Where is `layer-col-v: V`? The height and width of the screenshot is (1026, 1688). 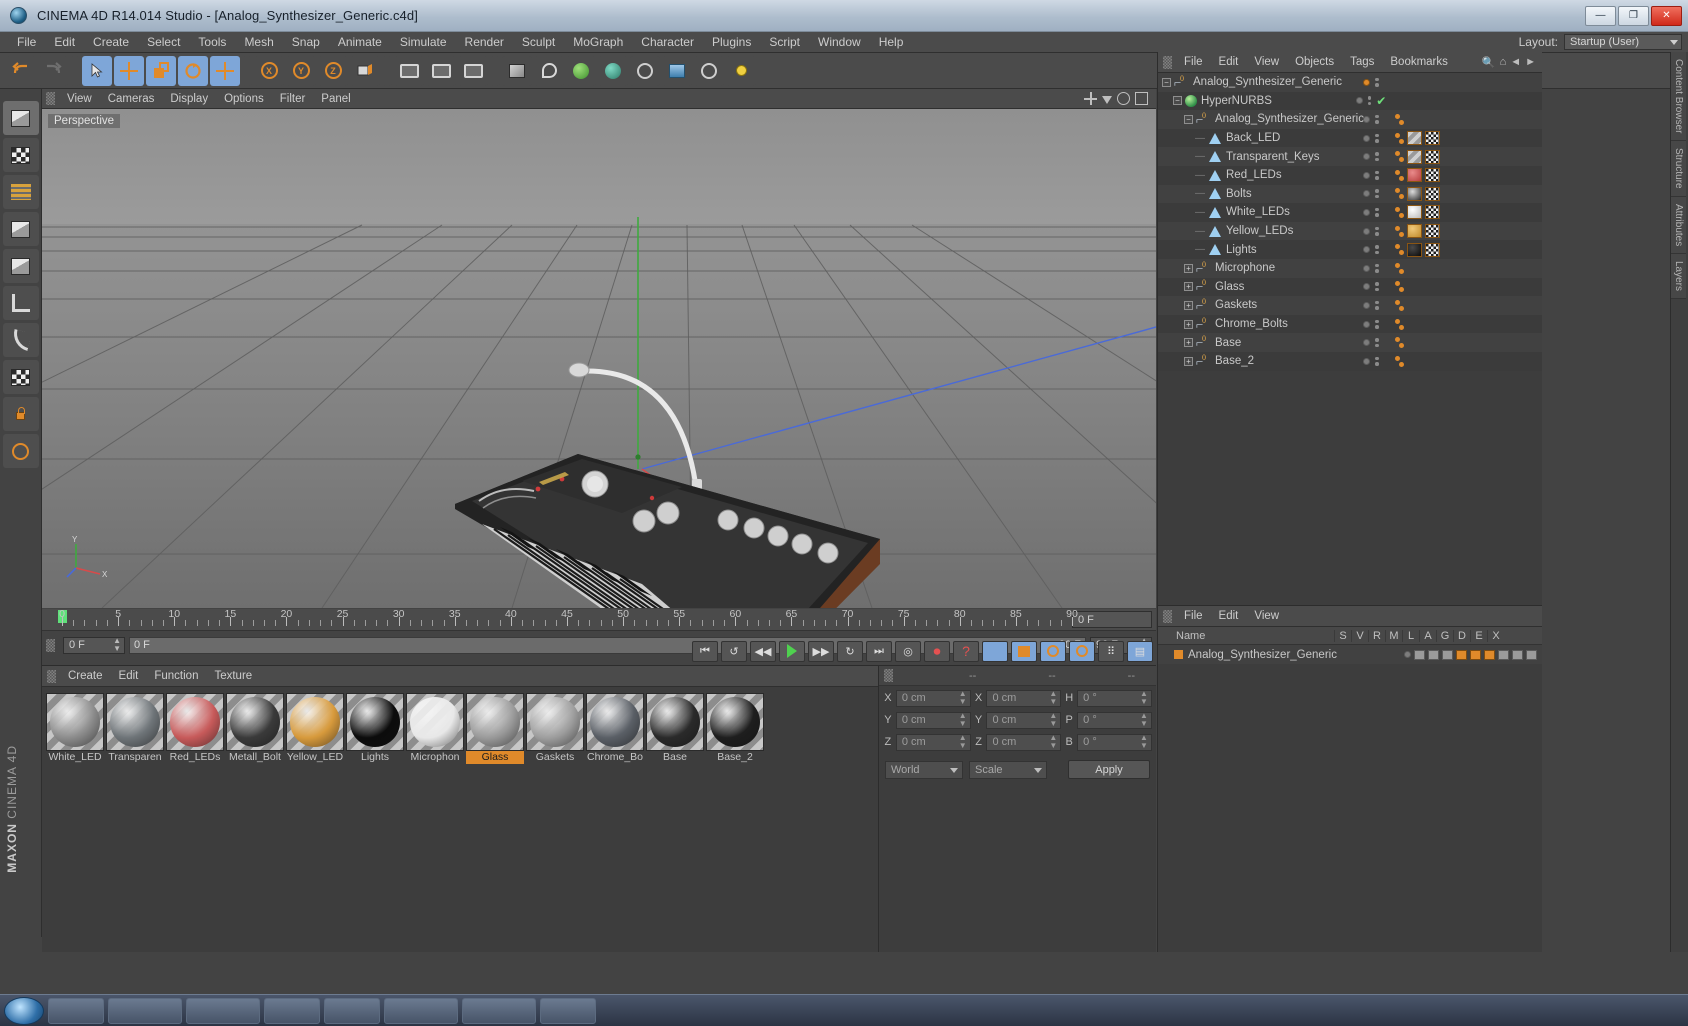
layer-col-v: V is located at coordinates (1359, 635).